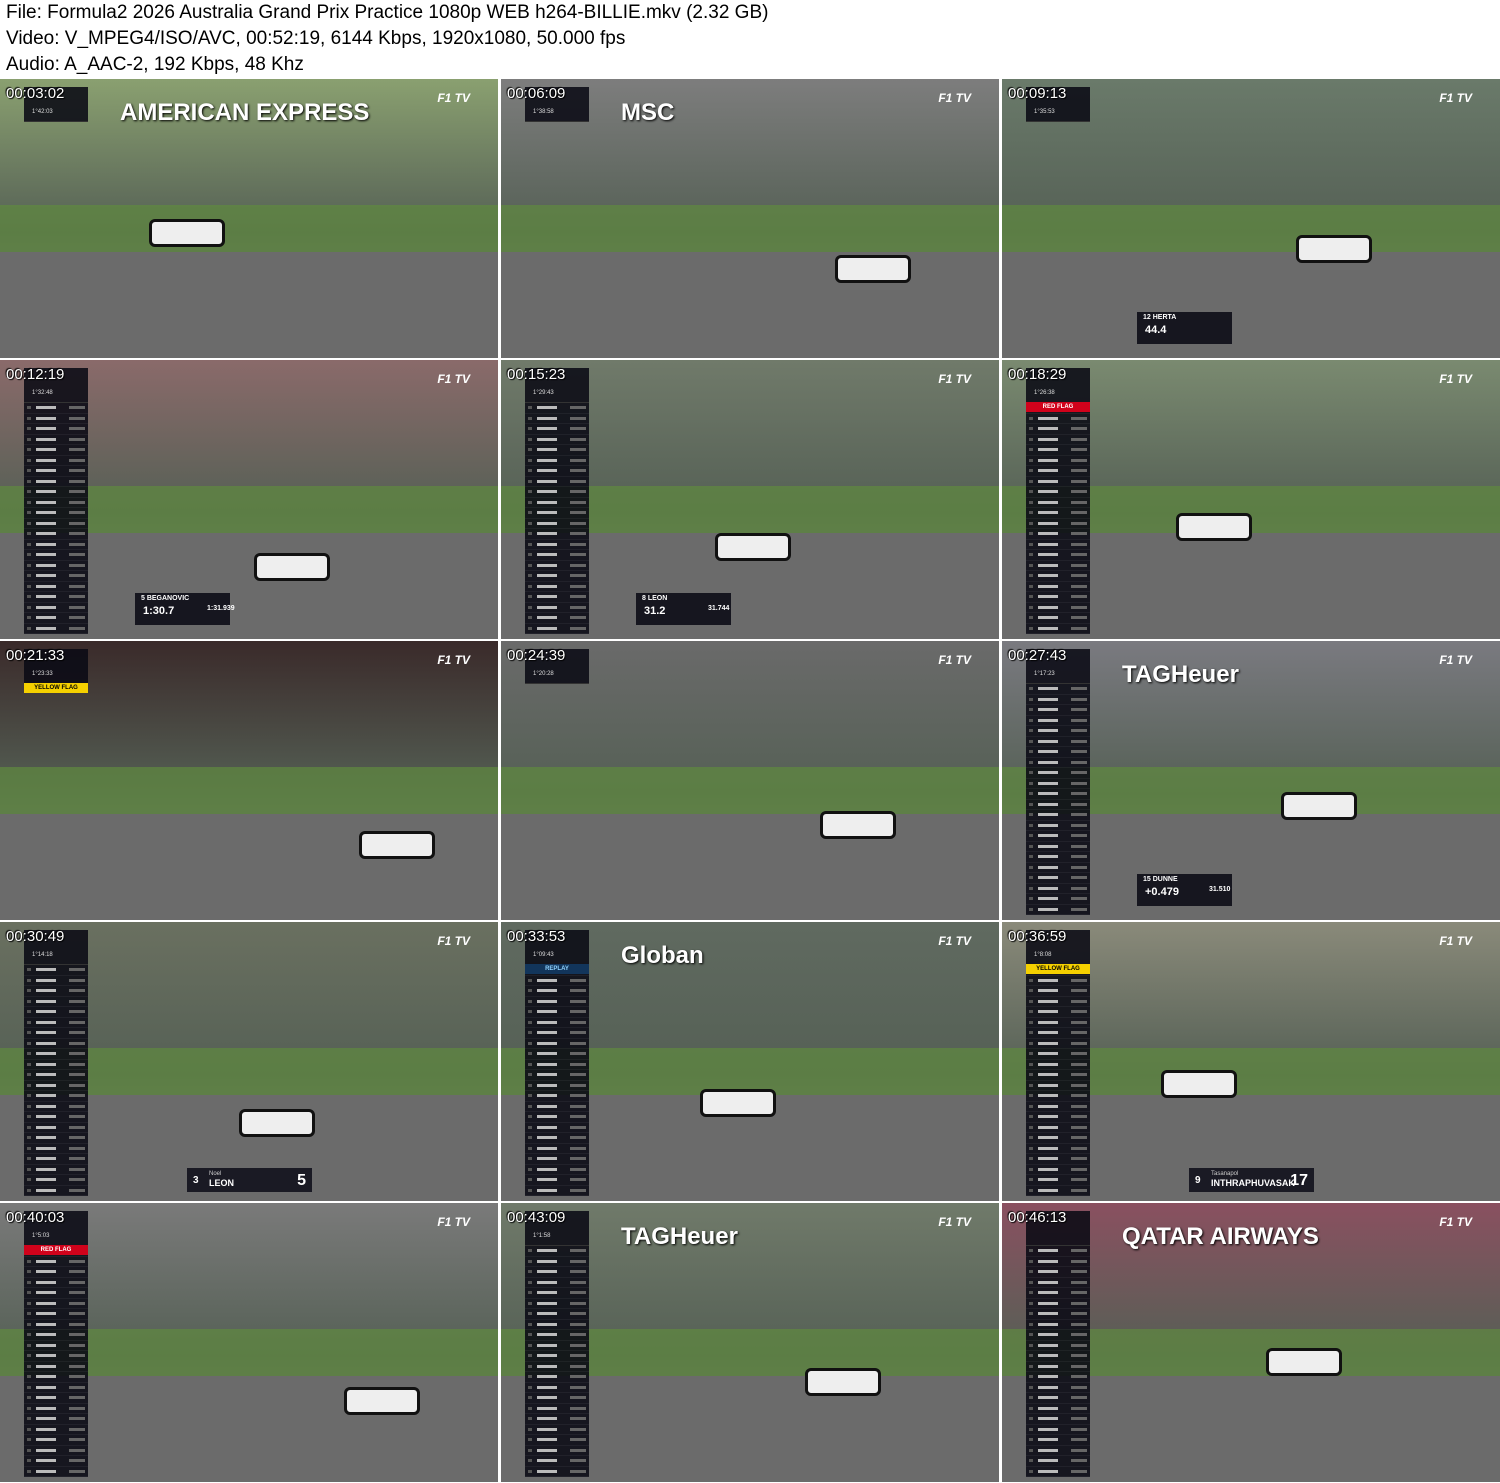 The height and width of the screenshot is (1483, 1500). I want to click on timestamp-label: 00:40:03, so click(35, 1217).